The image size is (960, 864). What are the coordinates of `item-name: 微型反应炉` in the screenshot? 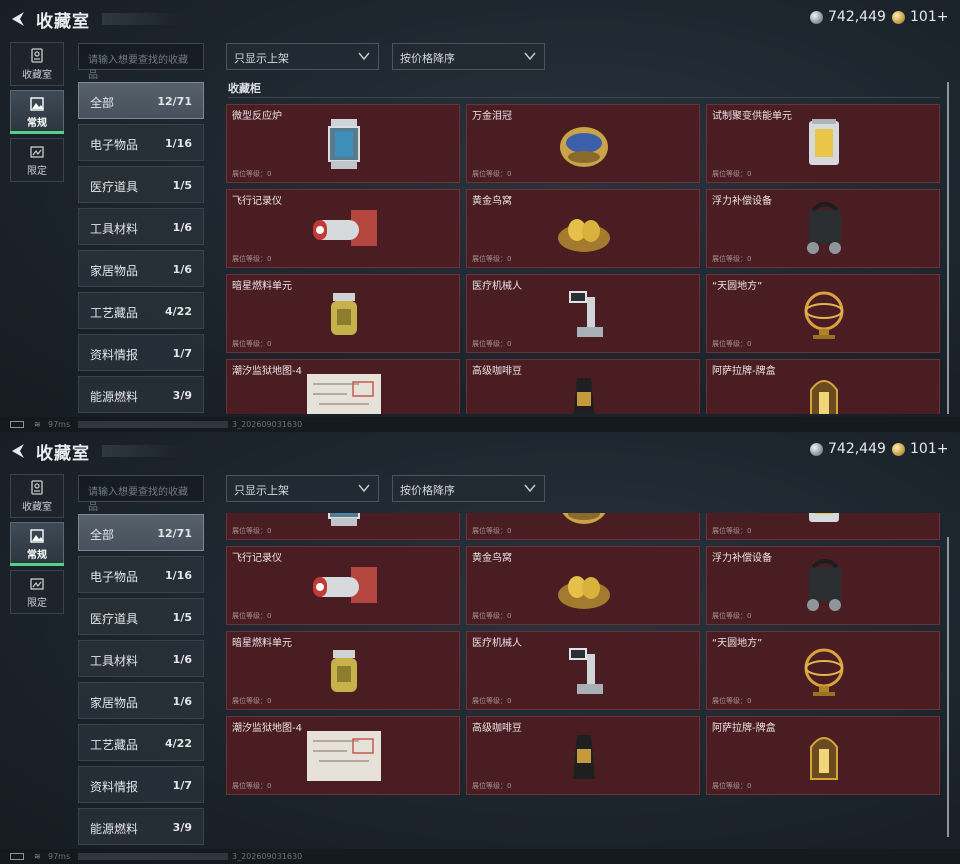 It's located at (257, 116).